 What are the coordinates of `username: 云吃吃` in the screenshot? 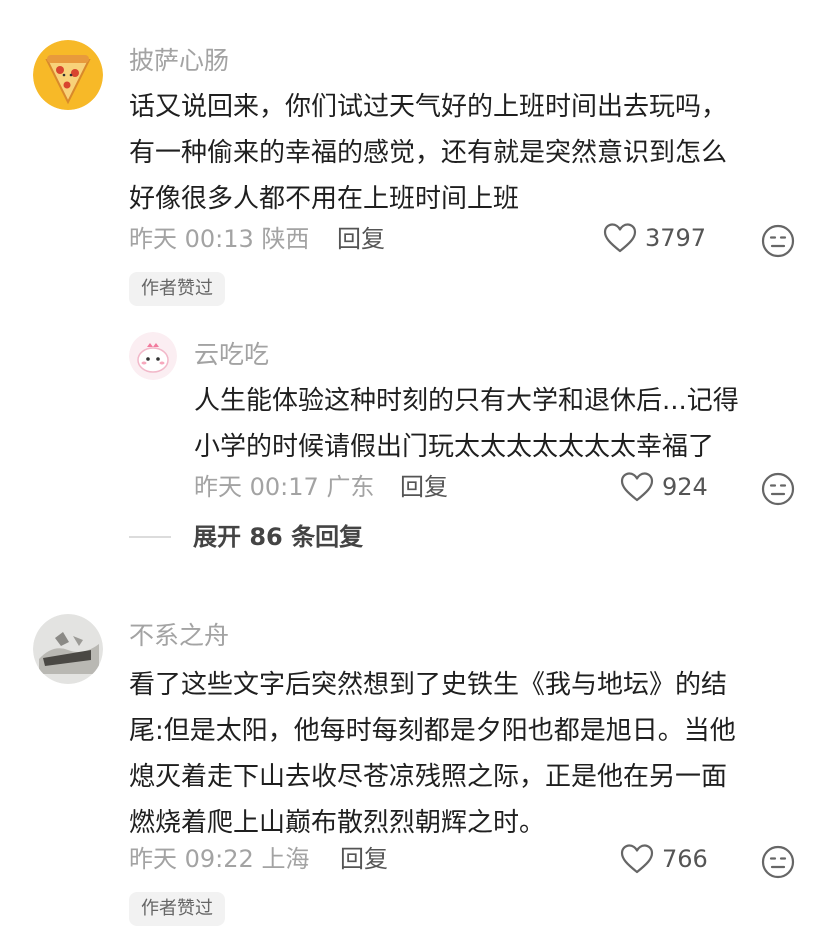 It's located at (231, 355).